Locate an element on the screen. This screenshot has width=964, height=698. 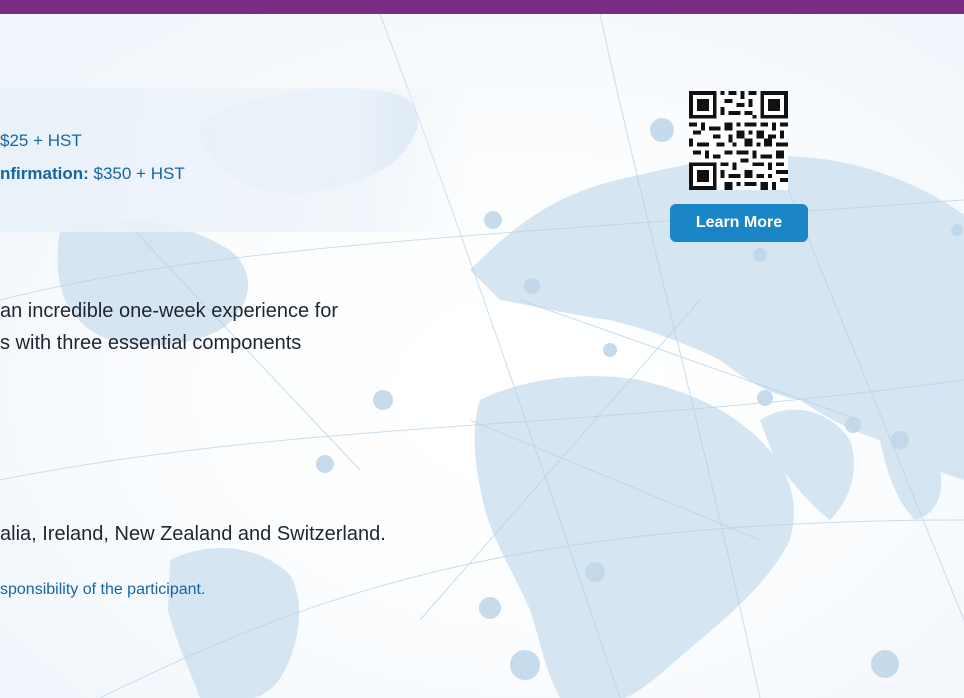
description-line-2: s with three essential components is located at coordinates (151, 343).